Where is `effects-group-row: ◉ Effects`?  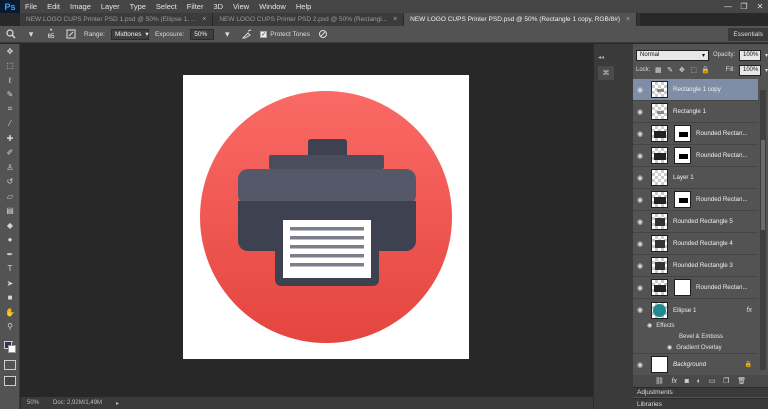
effects-group-row: ◉ Effects is located at coordinates (695, 325).